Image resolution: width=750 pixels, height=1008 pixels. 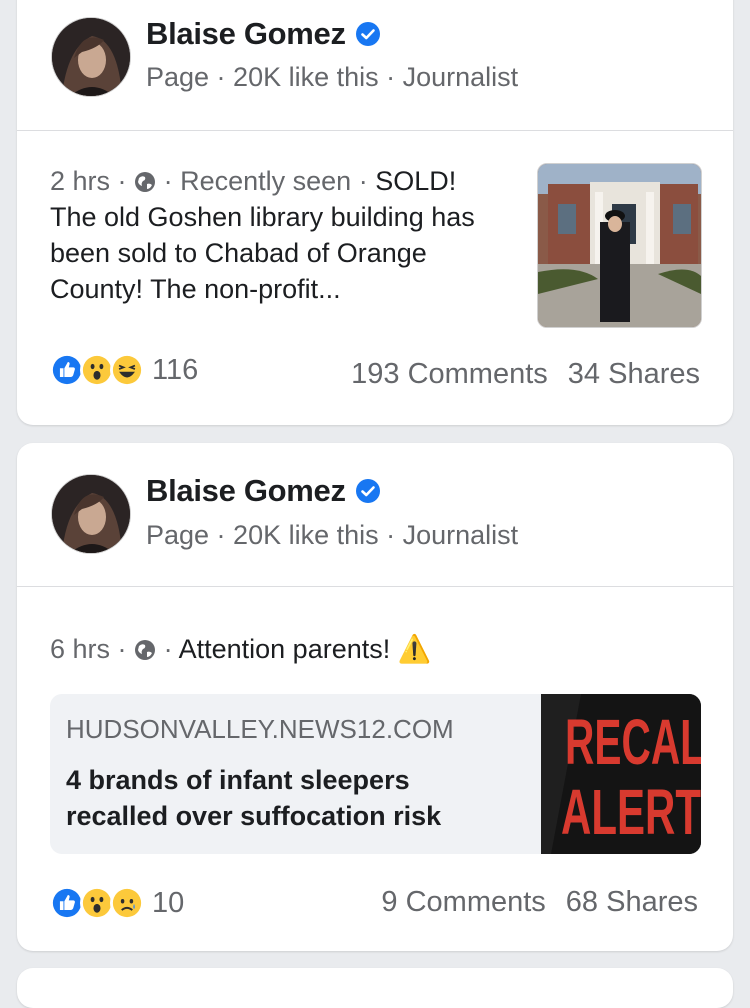 I want to click on shares-count: 34 Shares, so click(x=634, y=374).